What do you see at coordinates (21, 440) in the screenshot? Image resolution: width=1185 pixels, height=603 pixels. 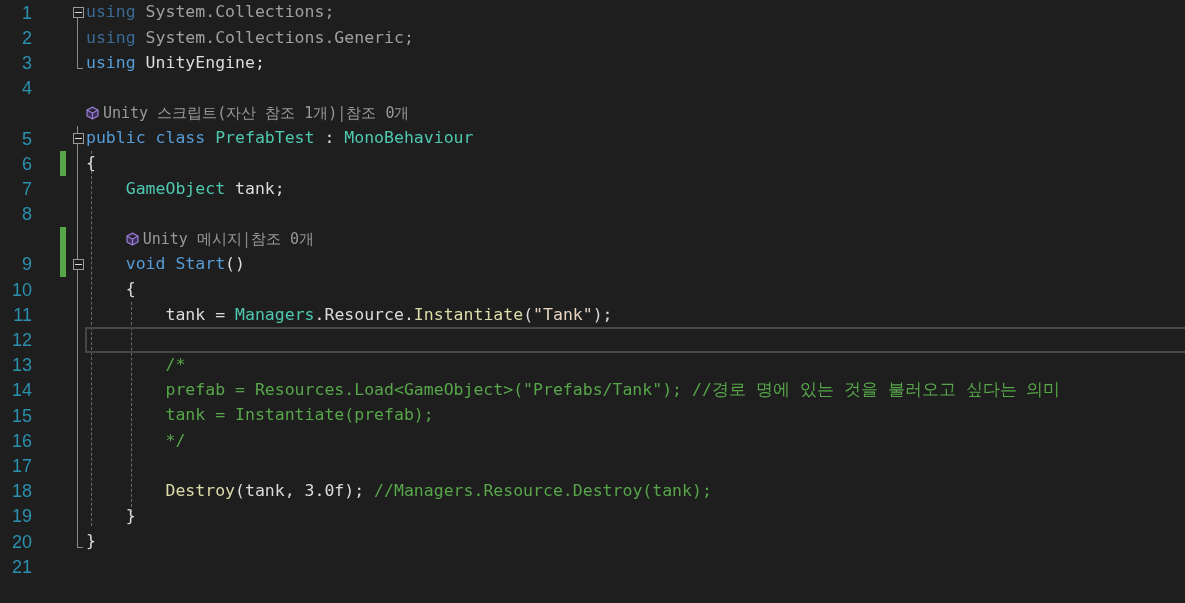 I see `line-number: 16` at bounding box center [21, 440].